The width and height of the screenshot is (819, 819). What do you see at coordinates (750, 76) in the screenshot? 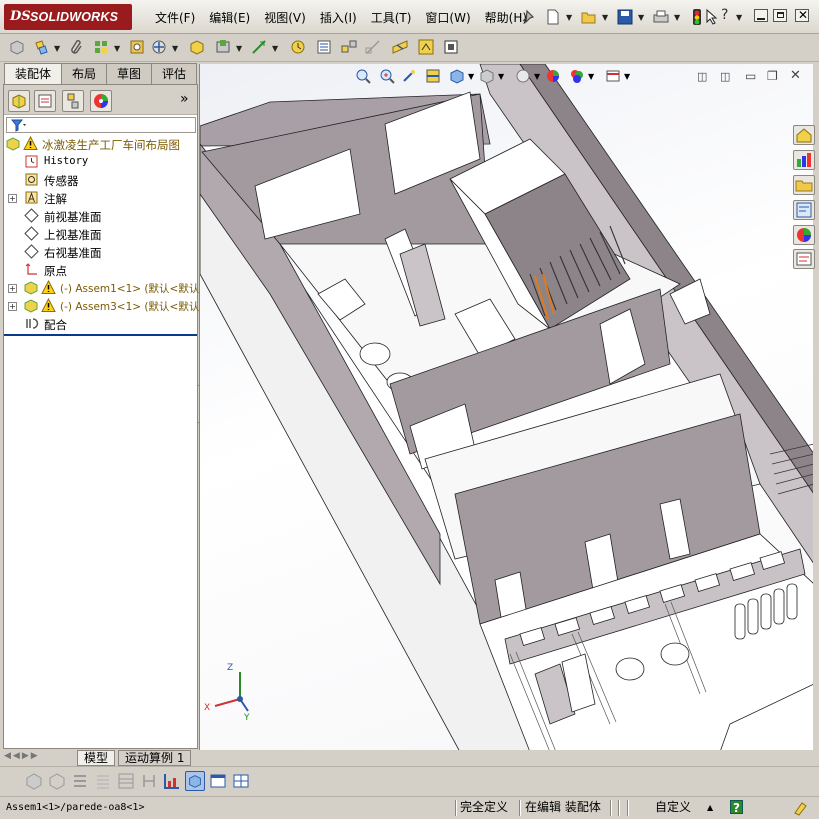
I see `minimize-icon: ▭` at bounding box center [750, 76].